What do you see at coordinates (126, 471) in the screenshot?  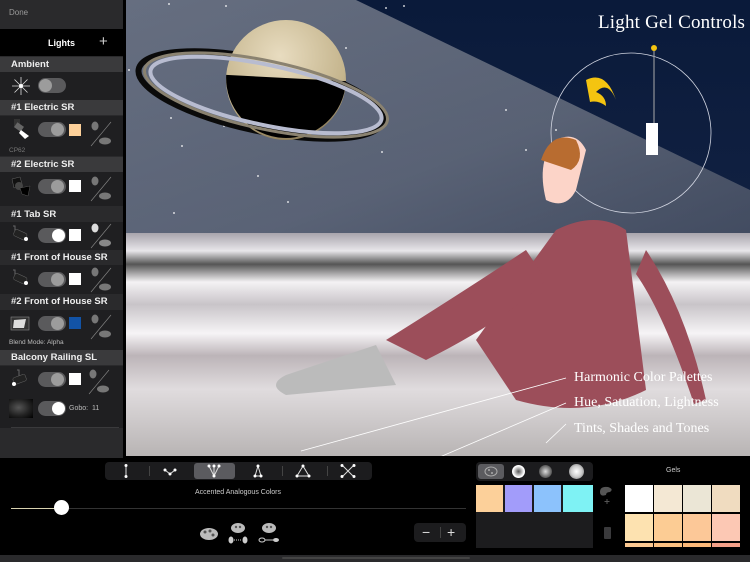 I see `harmony-complementary-button` at bounding box center [126, 471].